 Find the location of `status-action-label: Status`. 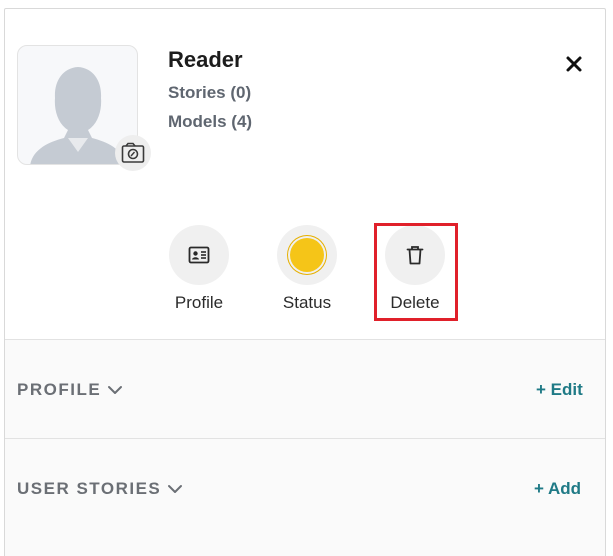

status-action-label: Status is located at coordinates (307, 302).